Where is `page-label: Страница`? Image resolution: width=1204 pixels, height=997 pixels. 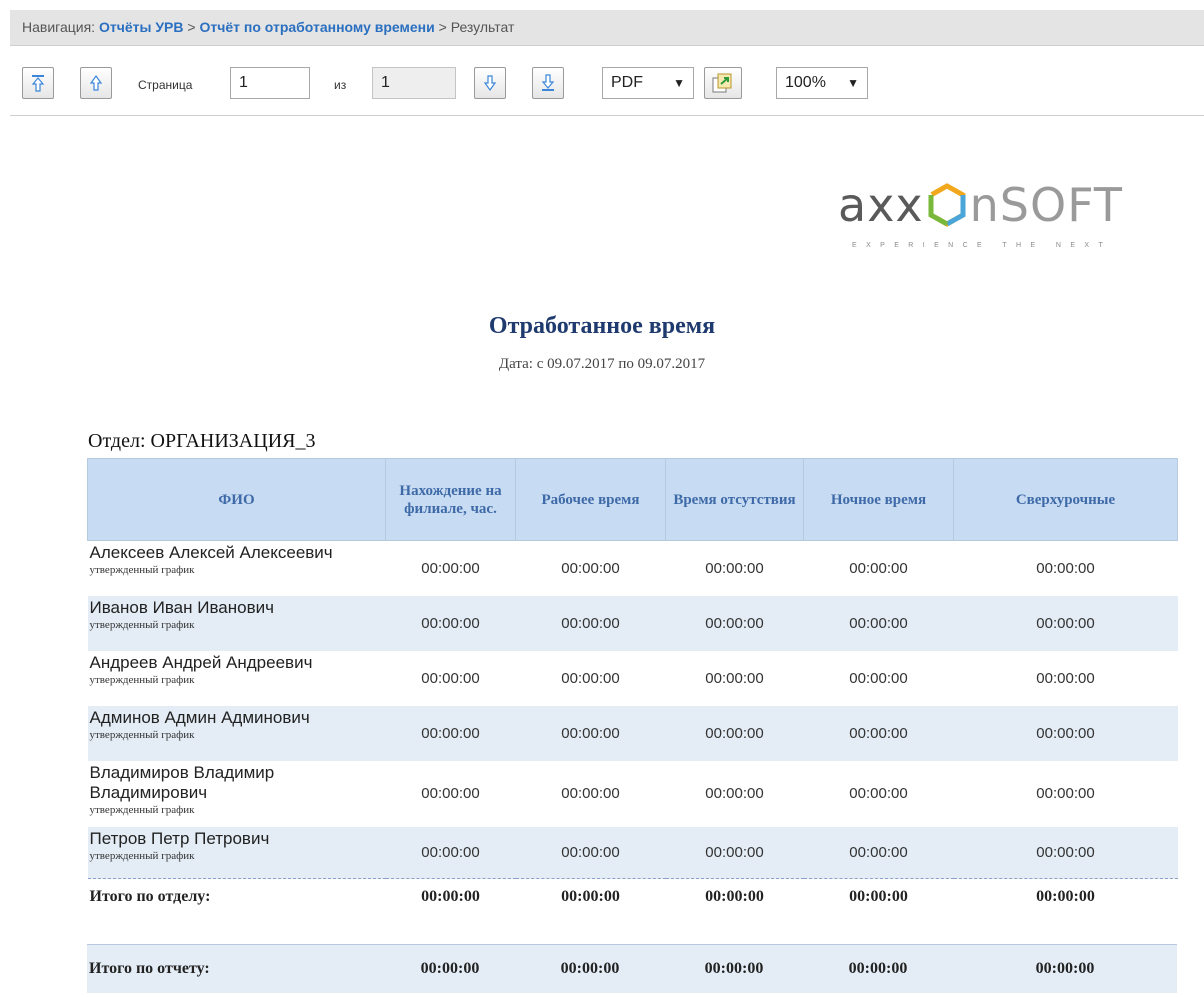
page-label: Страница is located at coordinates (165, 85).